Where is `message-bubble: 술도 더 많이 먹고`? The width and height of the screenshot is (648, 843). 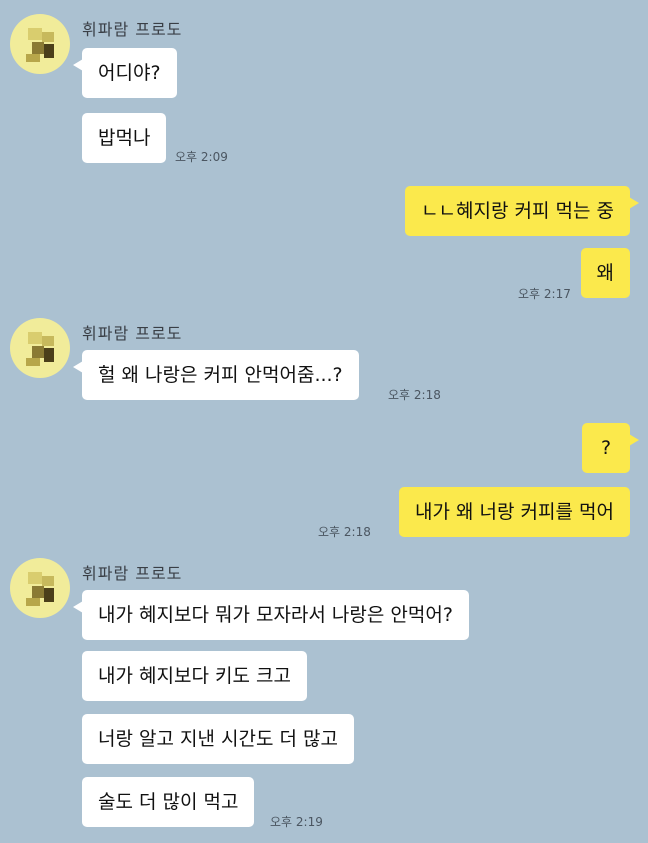 message-bubble: 술도 더 많이 먹고 is located at coordinates (168, 802).